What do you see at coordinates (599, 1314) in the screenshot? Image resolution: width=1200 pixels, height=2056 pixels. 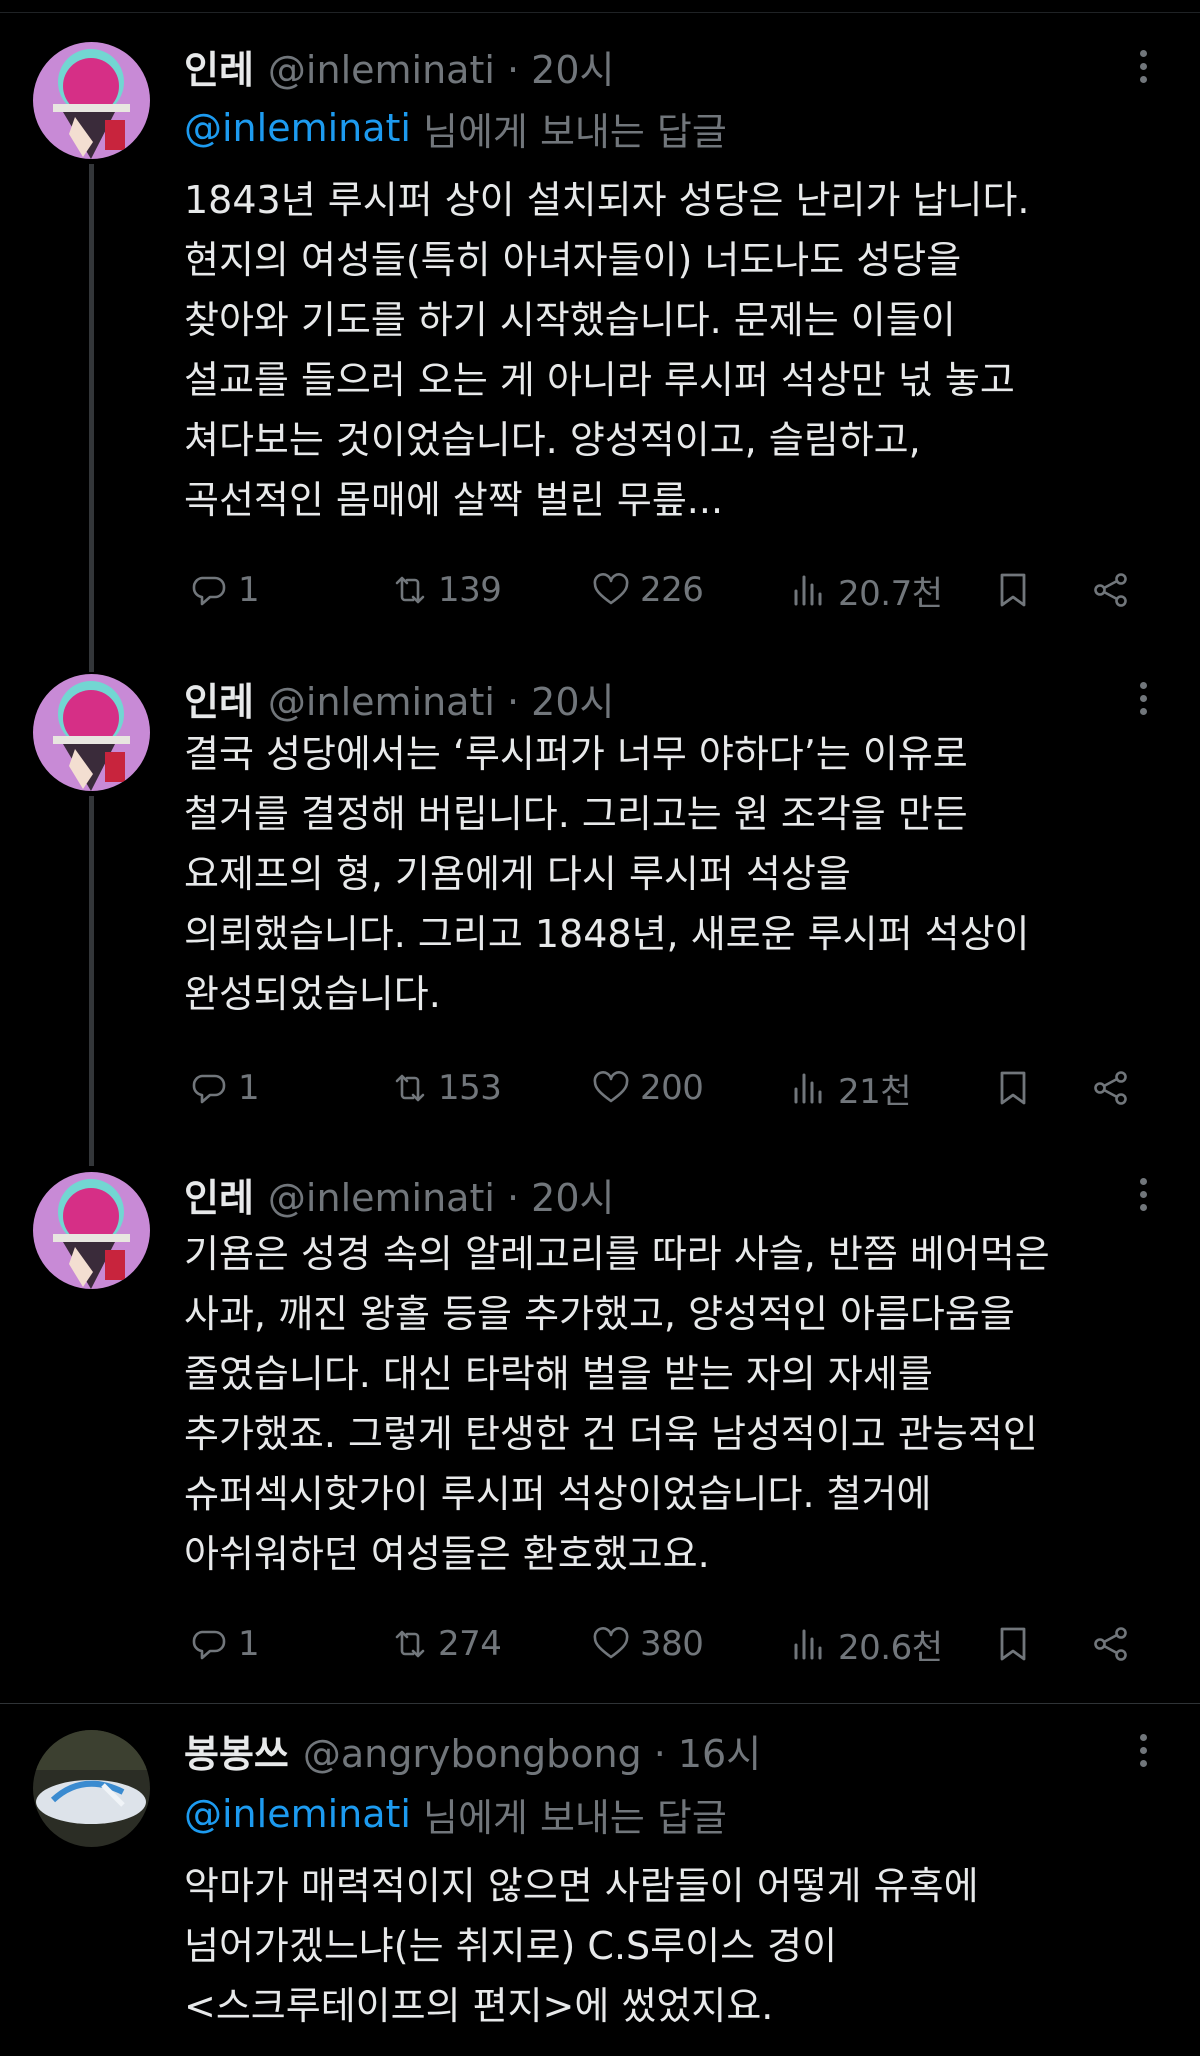 I see `text-line: 사과, 깨진 왕홀 등을 추가했고, 양성적인 아름다움을` at bounding box center [599, 1314].